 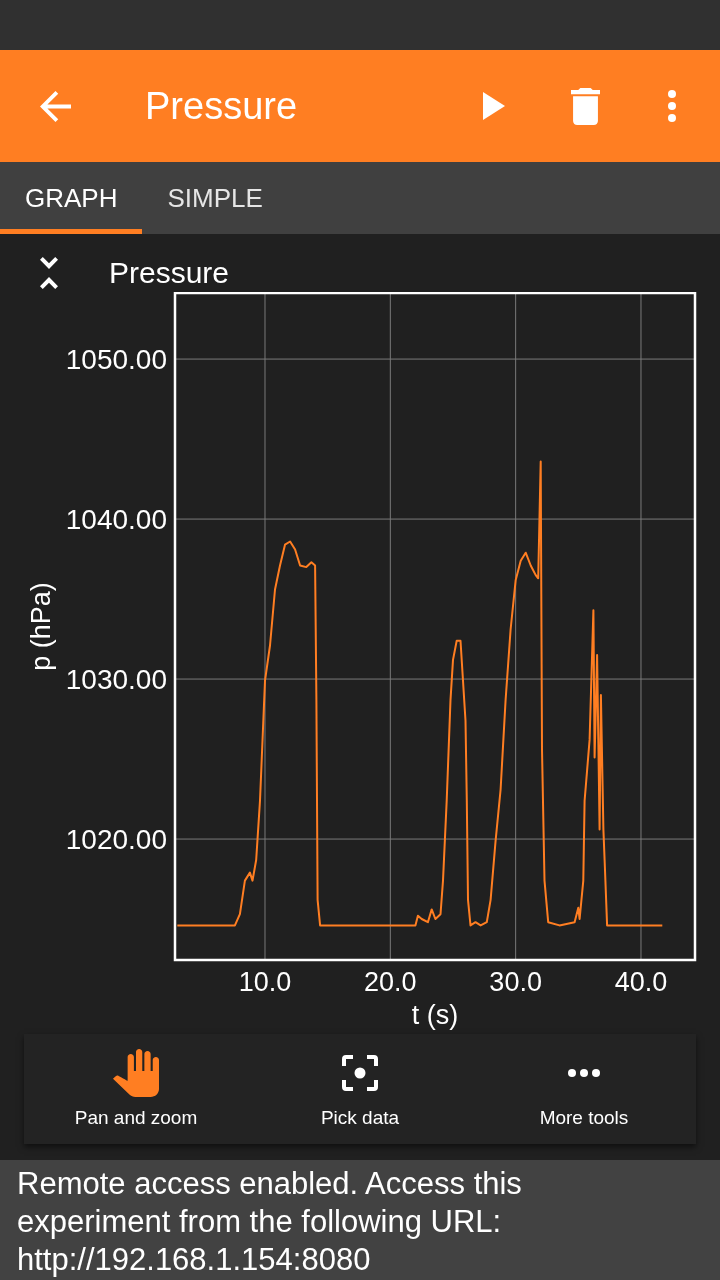 I want to click on y-axis-title: p (hPa), so click(x=41, y=626).